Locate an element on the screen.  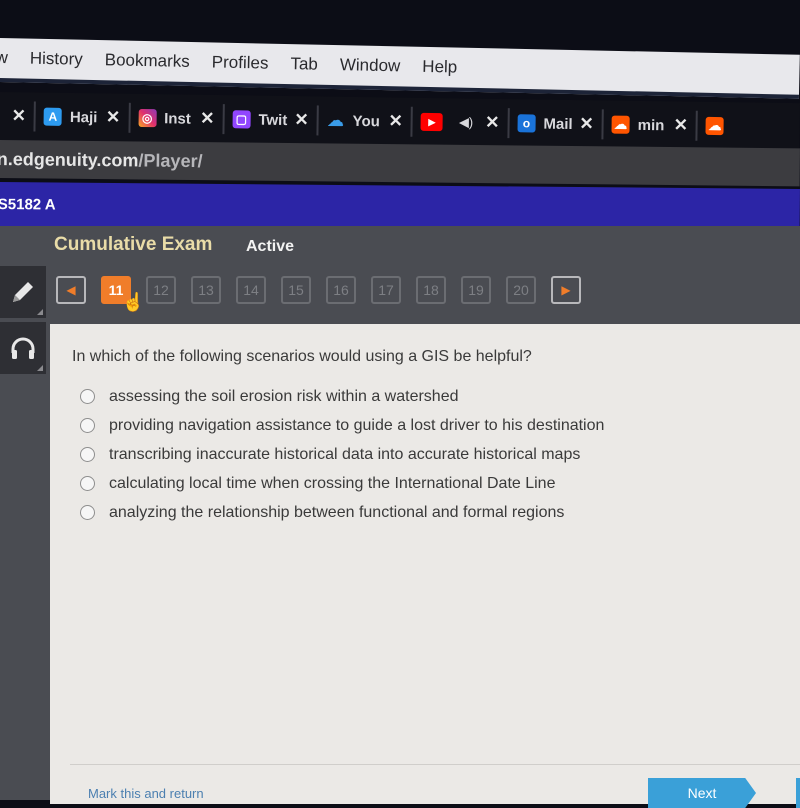
headphones-icon is located at coordinates (23, 348).